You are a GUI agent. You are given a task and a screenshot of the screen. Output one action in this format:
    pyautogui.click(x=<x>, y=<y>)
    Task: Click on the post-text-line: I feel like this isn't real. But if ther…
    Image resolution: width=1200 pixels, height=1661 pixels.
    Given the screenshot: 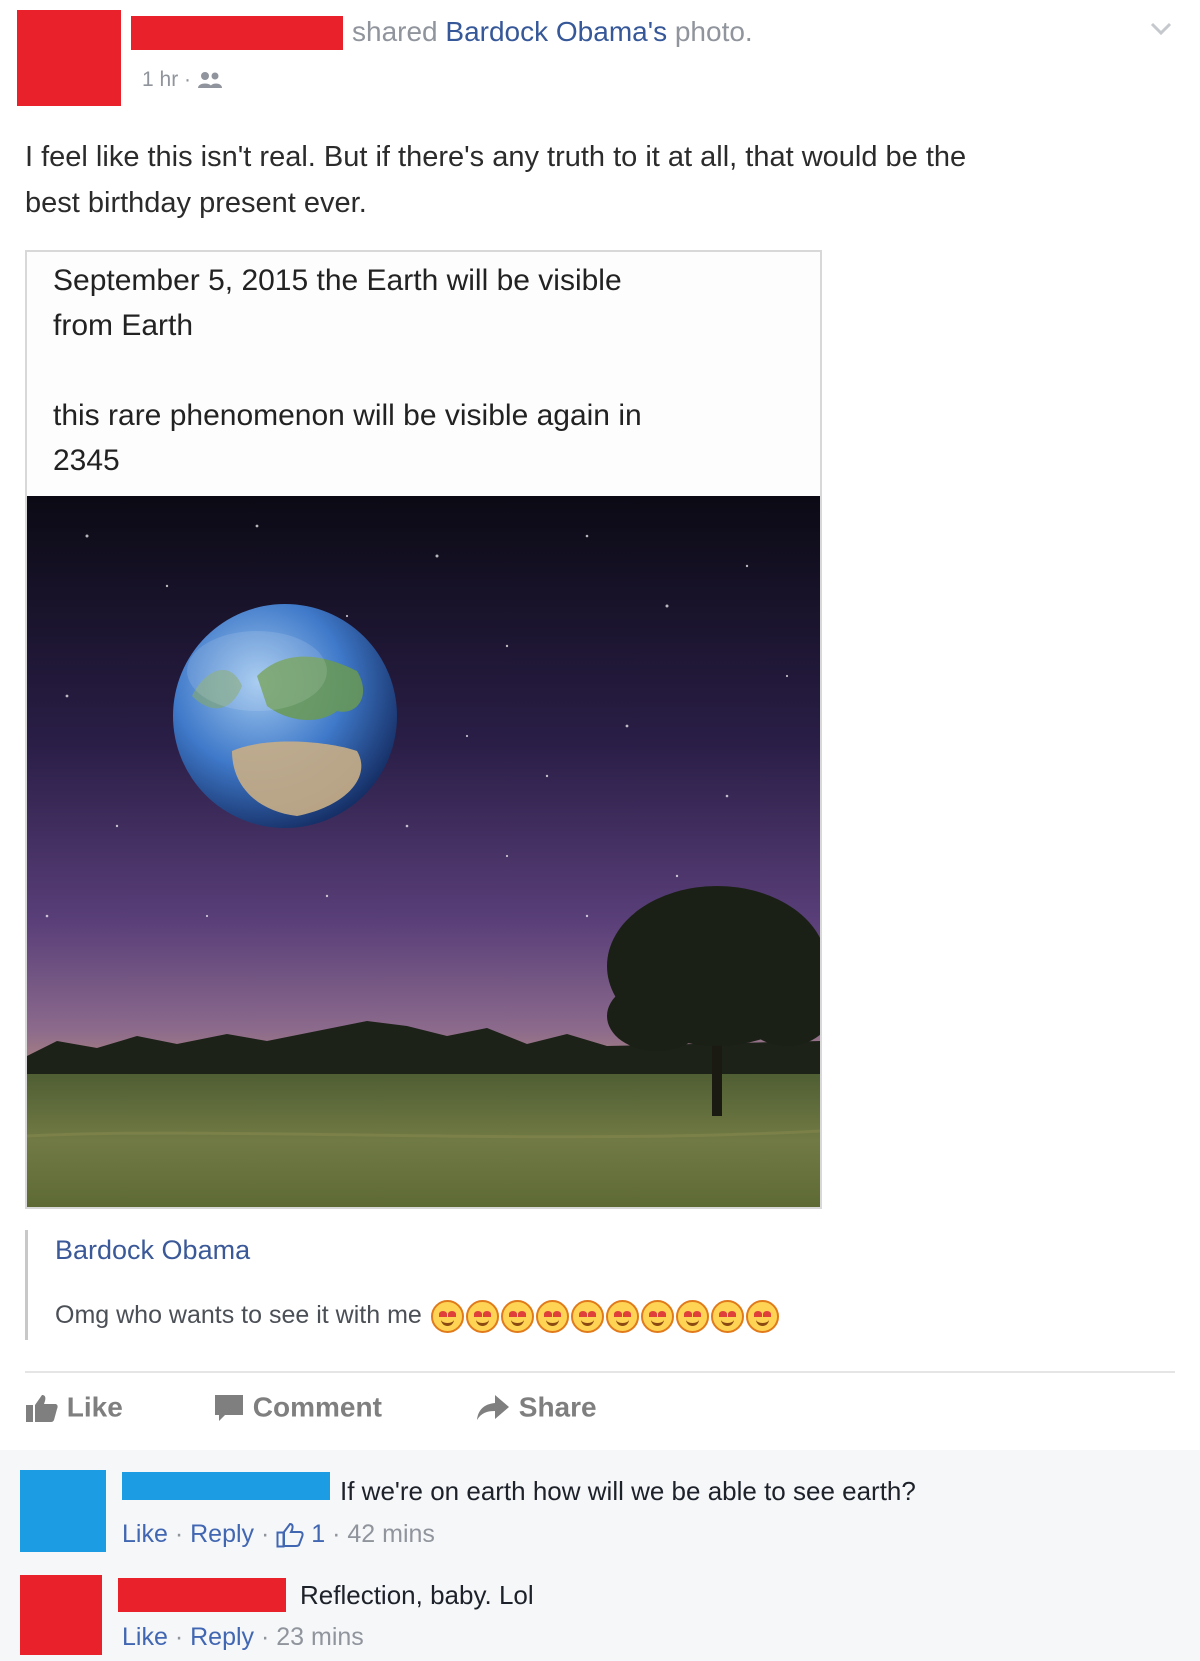 What is the action you would take?
    pyautogui.click(x=496, y=157)
    